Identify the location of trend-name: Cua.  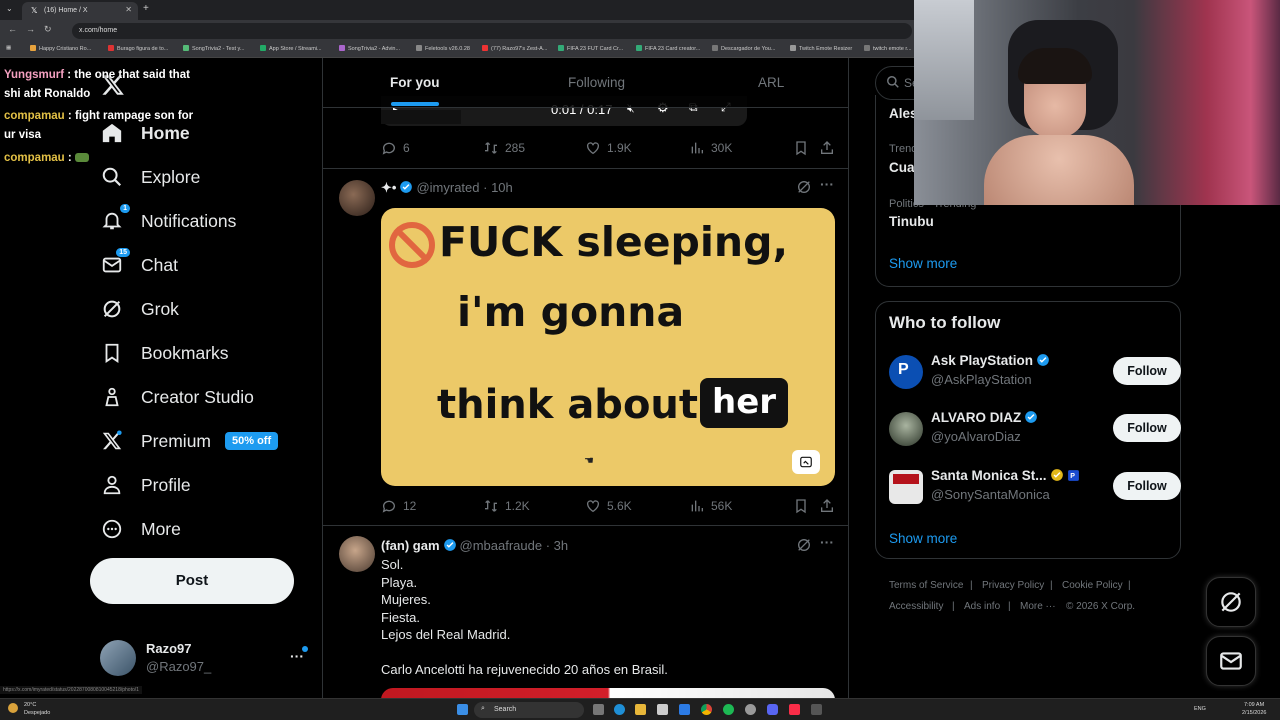
(902, 167).